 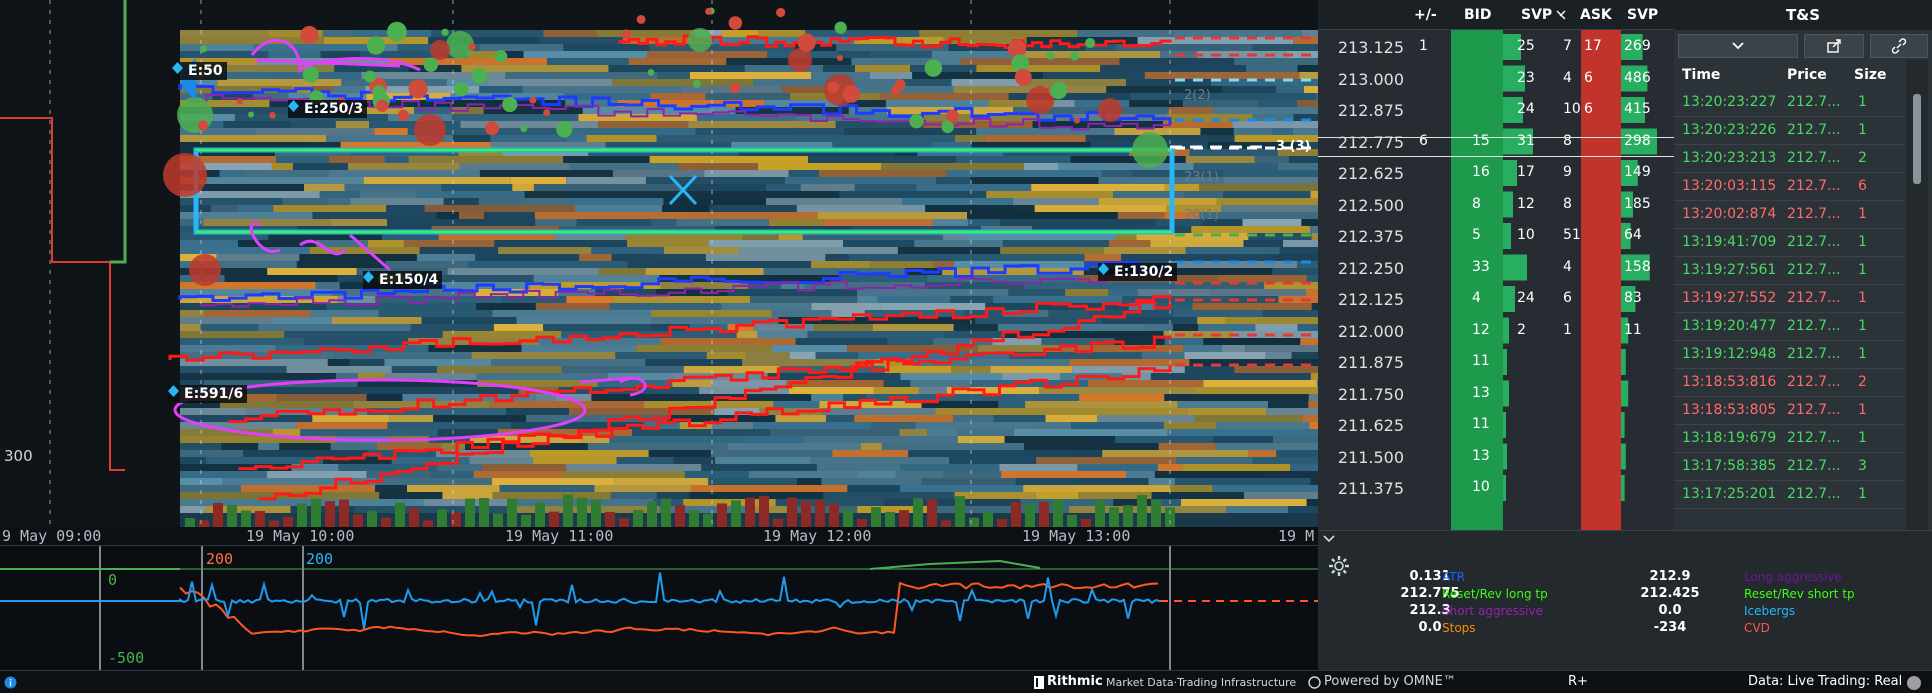 I want to click on legend-item: ATR, so click(x=1453, y=577).